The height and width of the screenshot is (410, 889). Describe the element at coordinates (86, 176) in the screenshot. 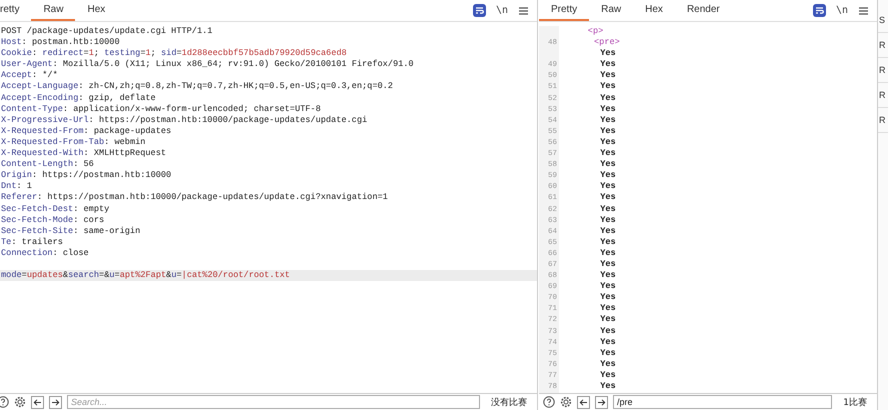

I see `code-line: Origin: https://postman.htb:10000` at that location.